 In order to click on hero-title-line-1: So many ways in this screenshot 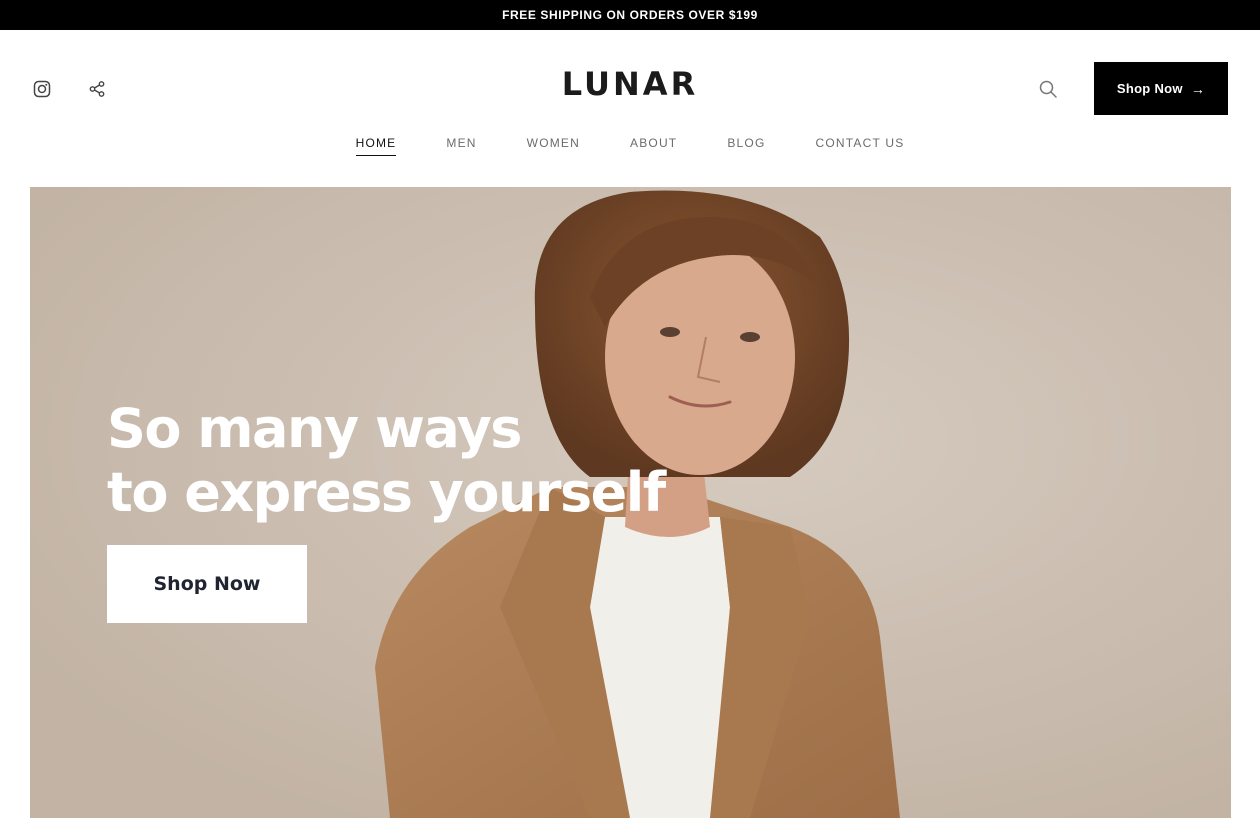, I will do `click(314, 428)`.